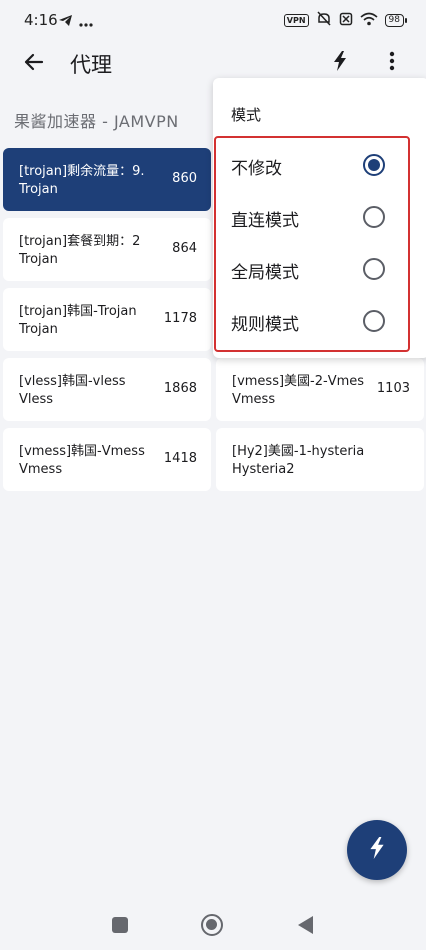 This screenshot has height=950, width=426. What do you see at coordinates (213, 20) in the screenshot?
I see `status-bar: 4:16 VPN 98` at bounding box center [213, 20].